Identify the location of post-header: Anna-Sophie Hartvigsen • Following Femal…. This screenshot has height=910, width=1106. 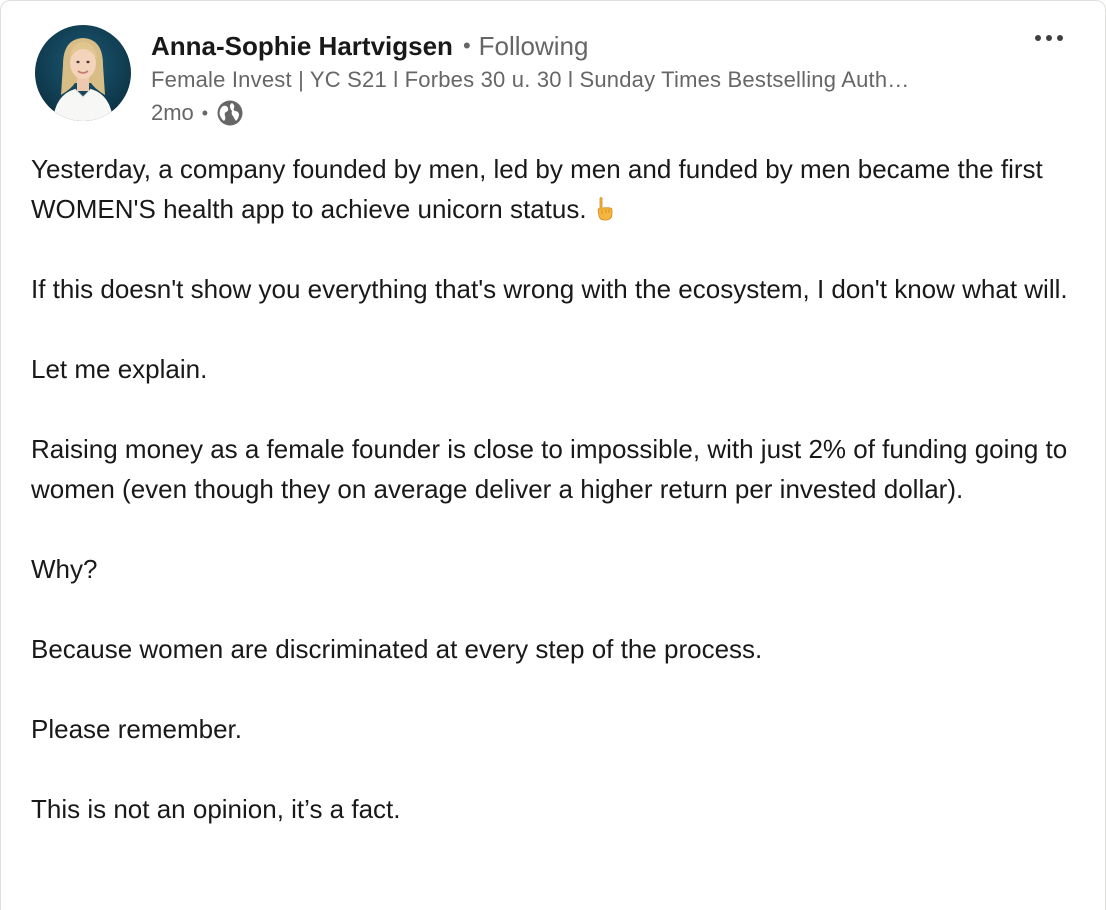
(553, 66).